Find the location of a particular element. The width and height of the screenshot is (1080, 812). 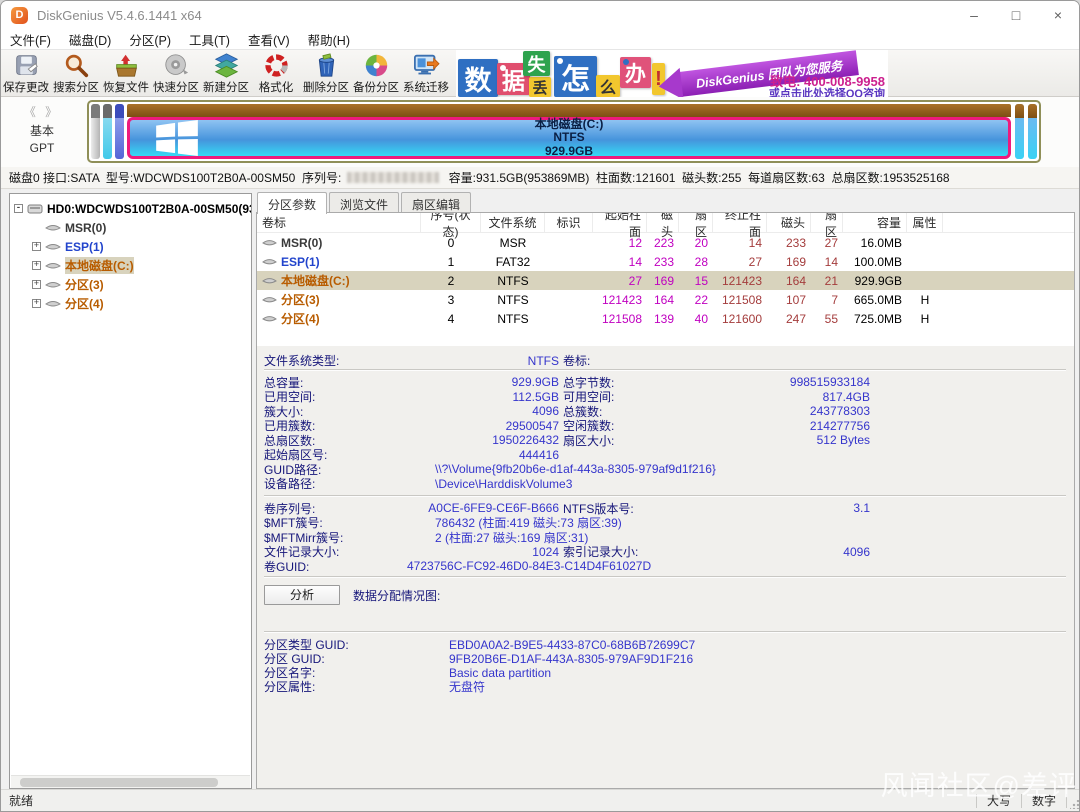

tab-bar: 分区参数 浏览文件 扇区编辑 is located at coordinates (365, 203).